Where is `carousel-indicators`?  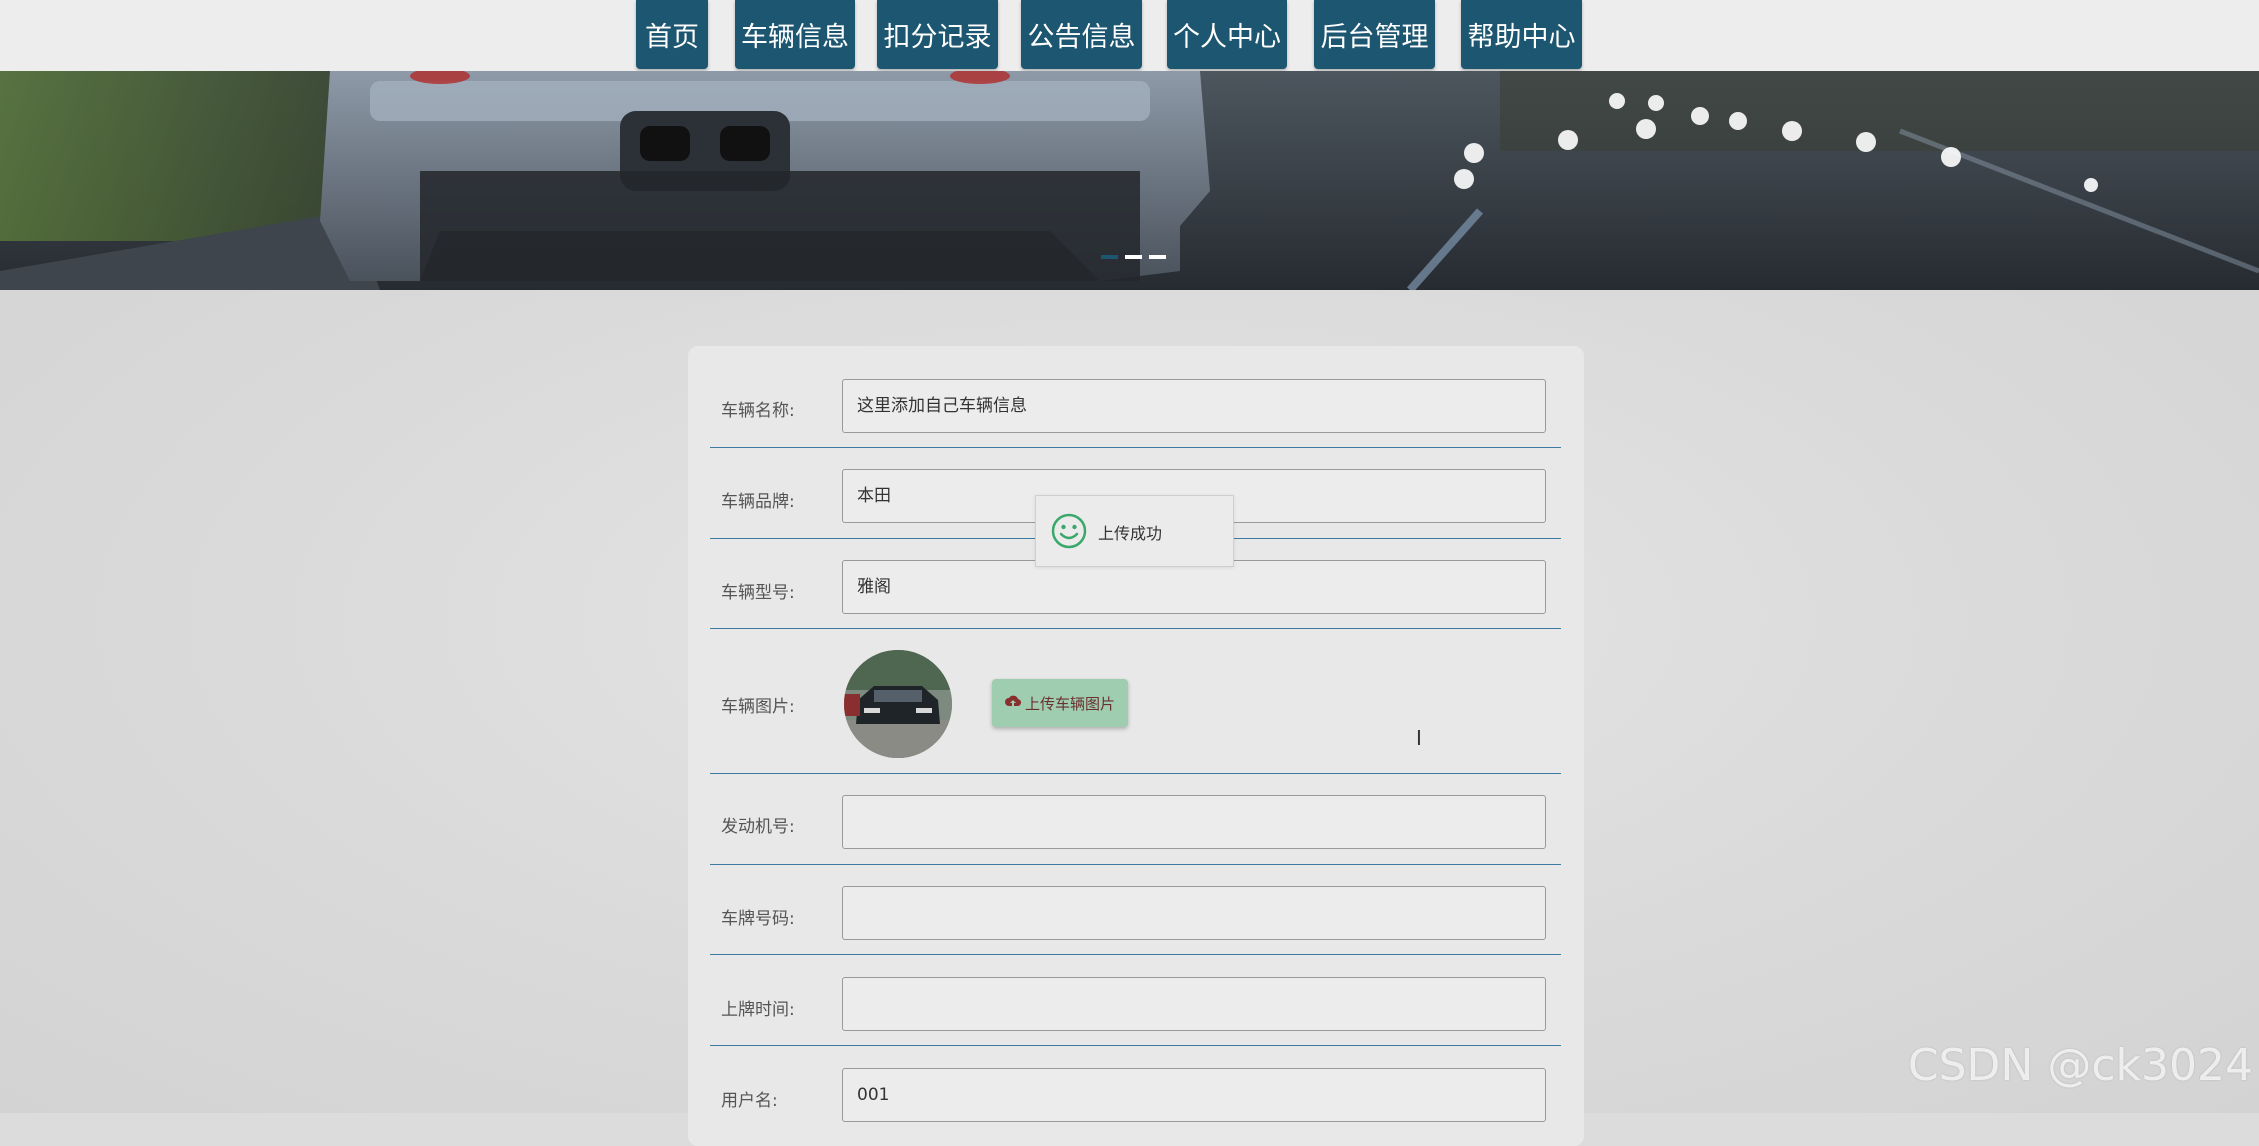 carousel-indicators is located at coordinates (1133, 257).